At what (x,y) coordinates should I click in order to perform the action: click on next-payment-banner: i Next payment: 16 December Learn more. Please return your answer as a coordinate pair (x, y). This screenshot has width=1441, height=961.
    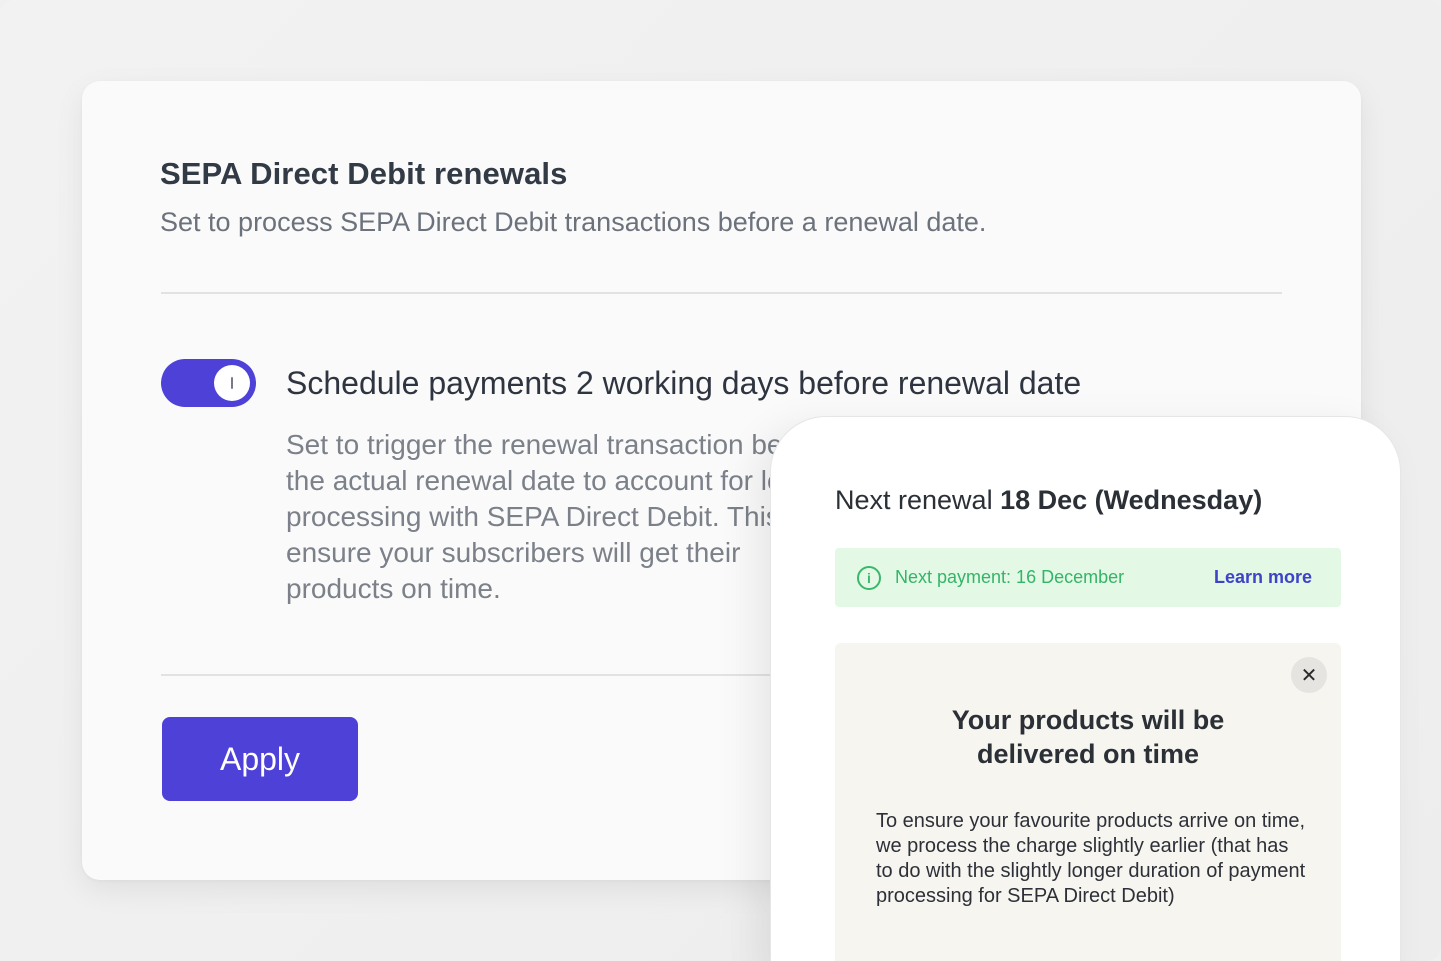
    Looking at the image, I should click on (1088, 577).